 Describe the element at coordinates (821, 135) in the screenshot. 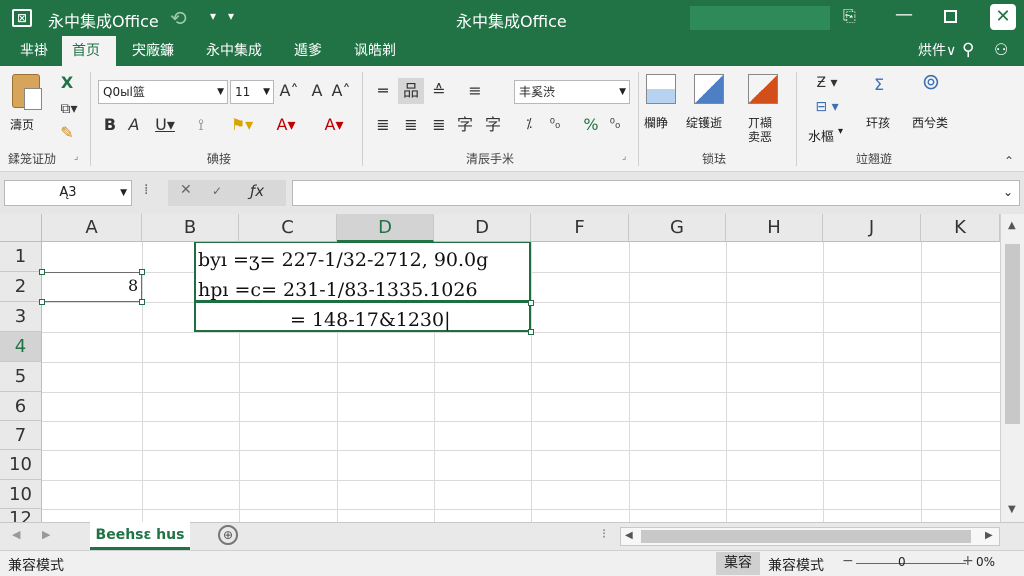

I see `cells-btn: 水樞` at that location.